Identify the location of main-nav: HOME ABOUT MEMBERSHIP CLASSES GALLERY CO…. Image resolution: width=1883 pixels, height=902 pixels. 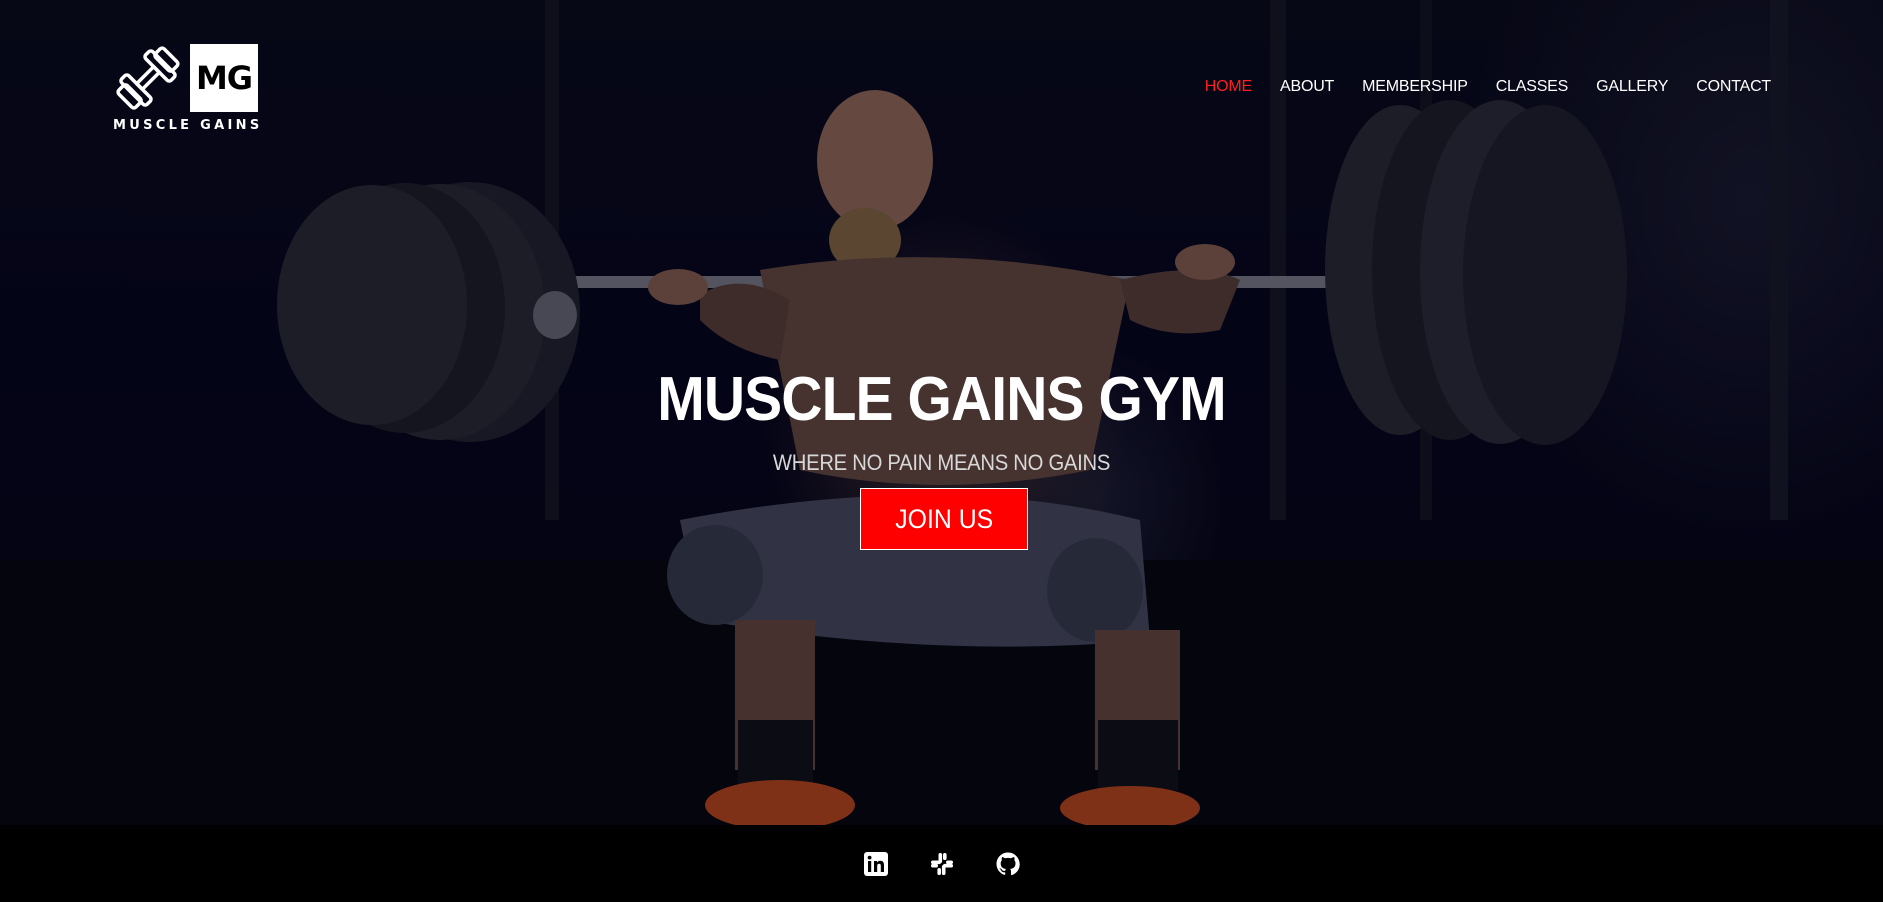
(1474, 87).